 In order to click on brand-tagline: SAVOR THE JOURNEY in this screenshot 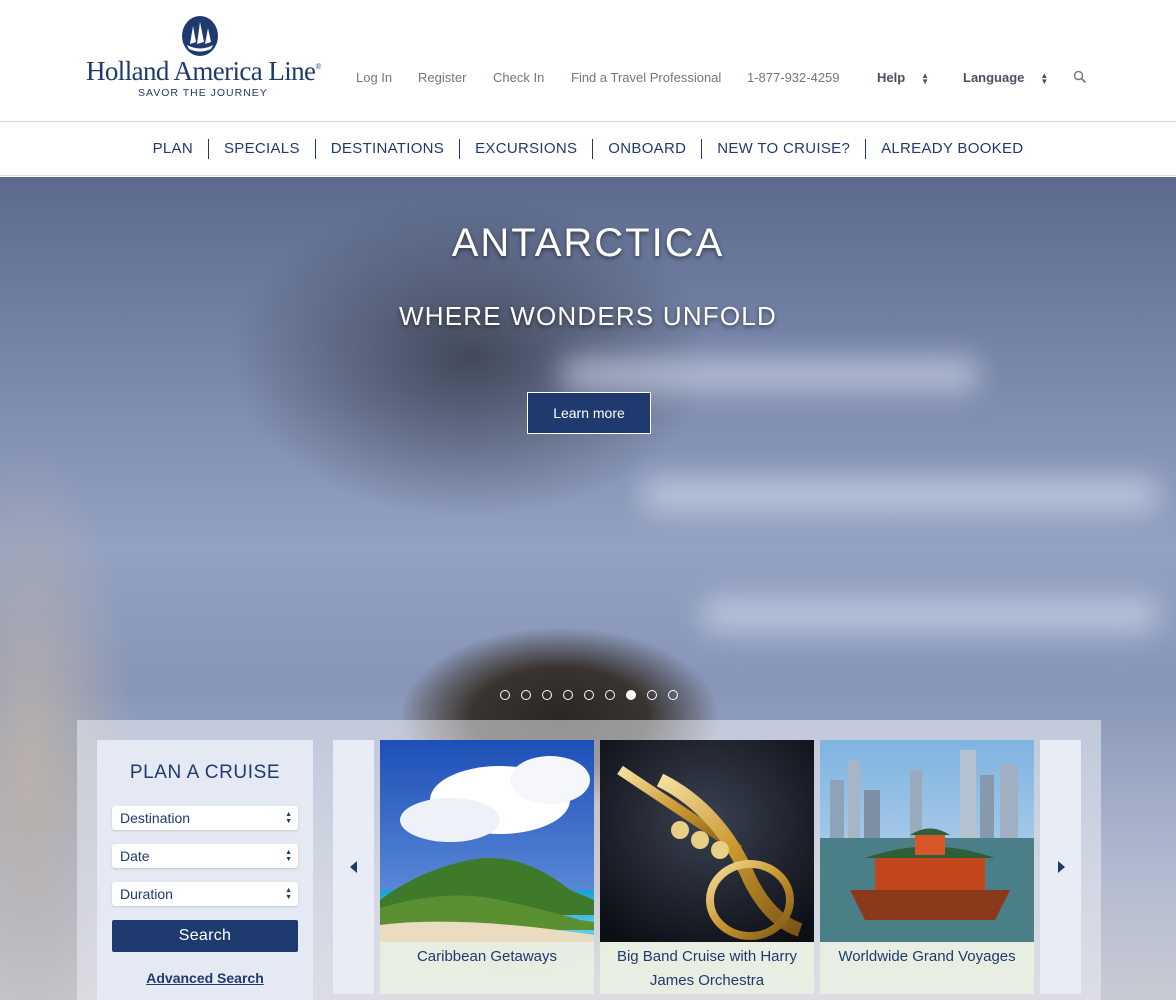, I will do `click(203, 93)`.